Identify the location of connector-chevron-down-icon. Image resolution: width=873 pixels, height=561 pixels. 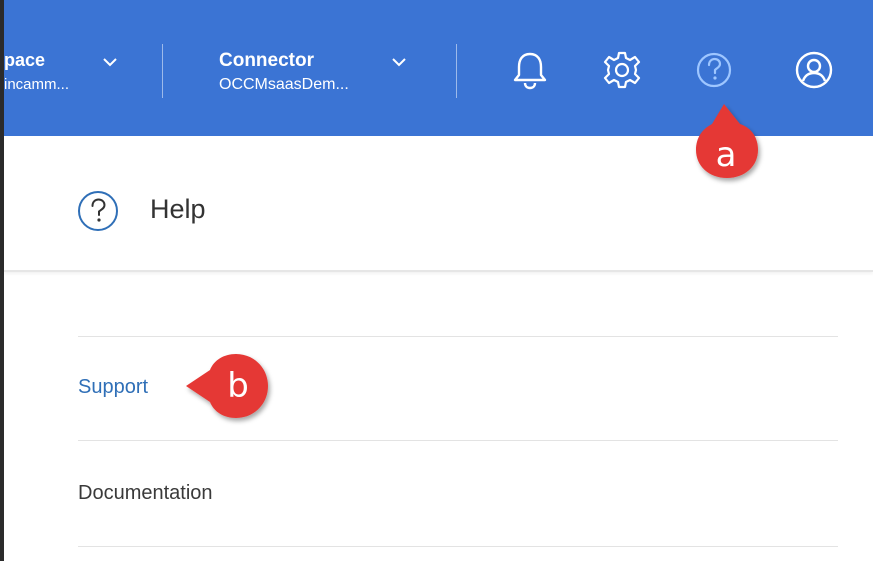
(399, 62).